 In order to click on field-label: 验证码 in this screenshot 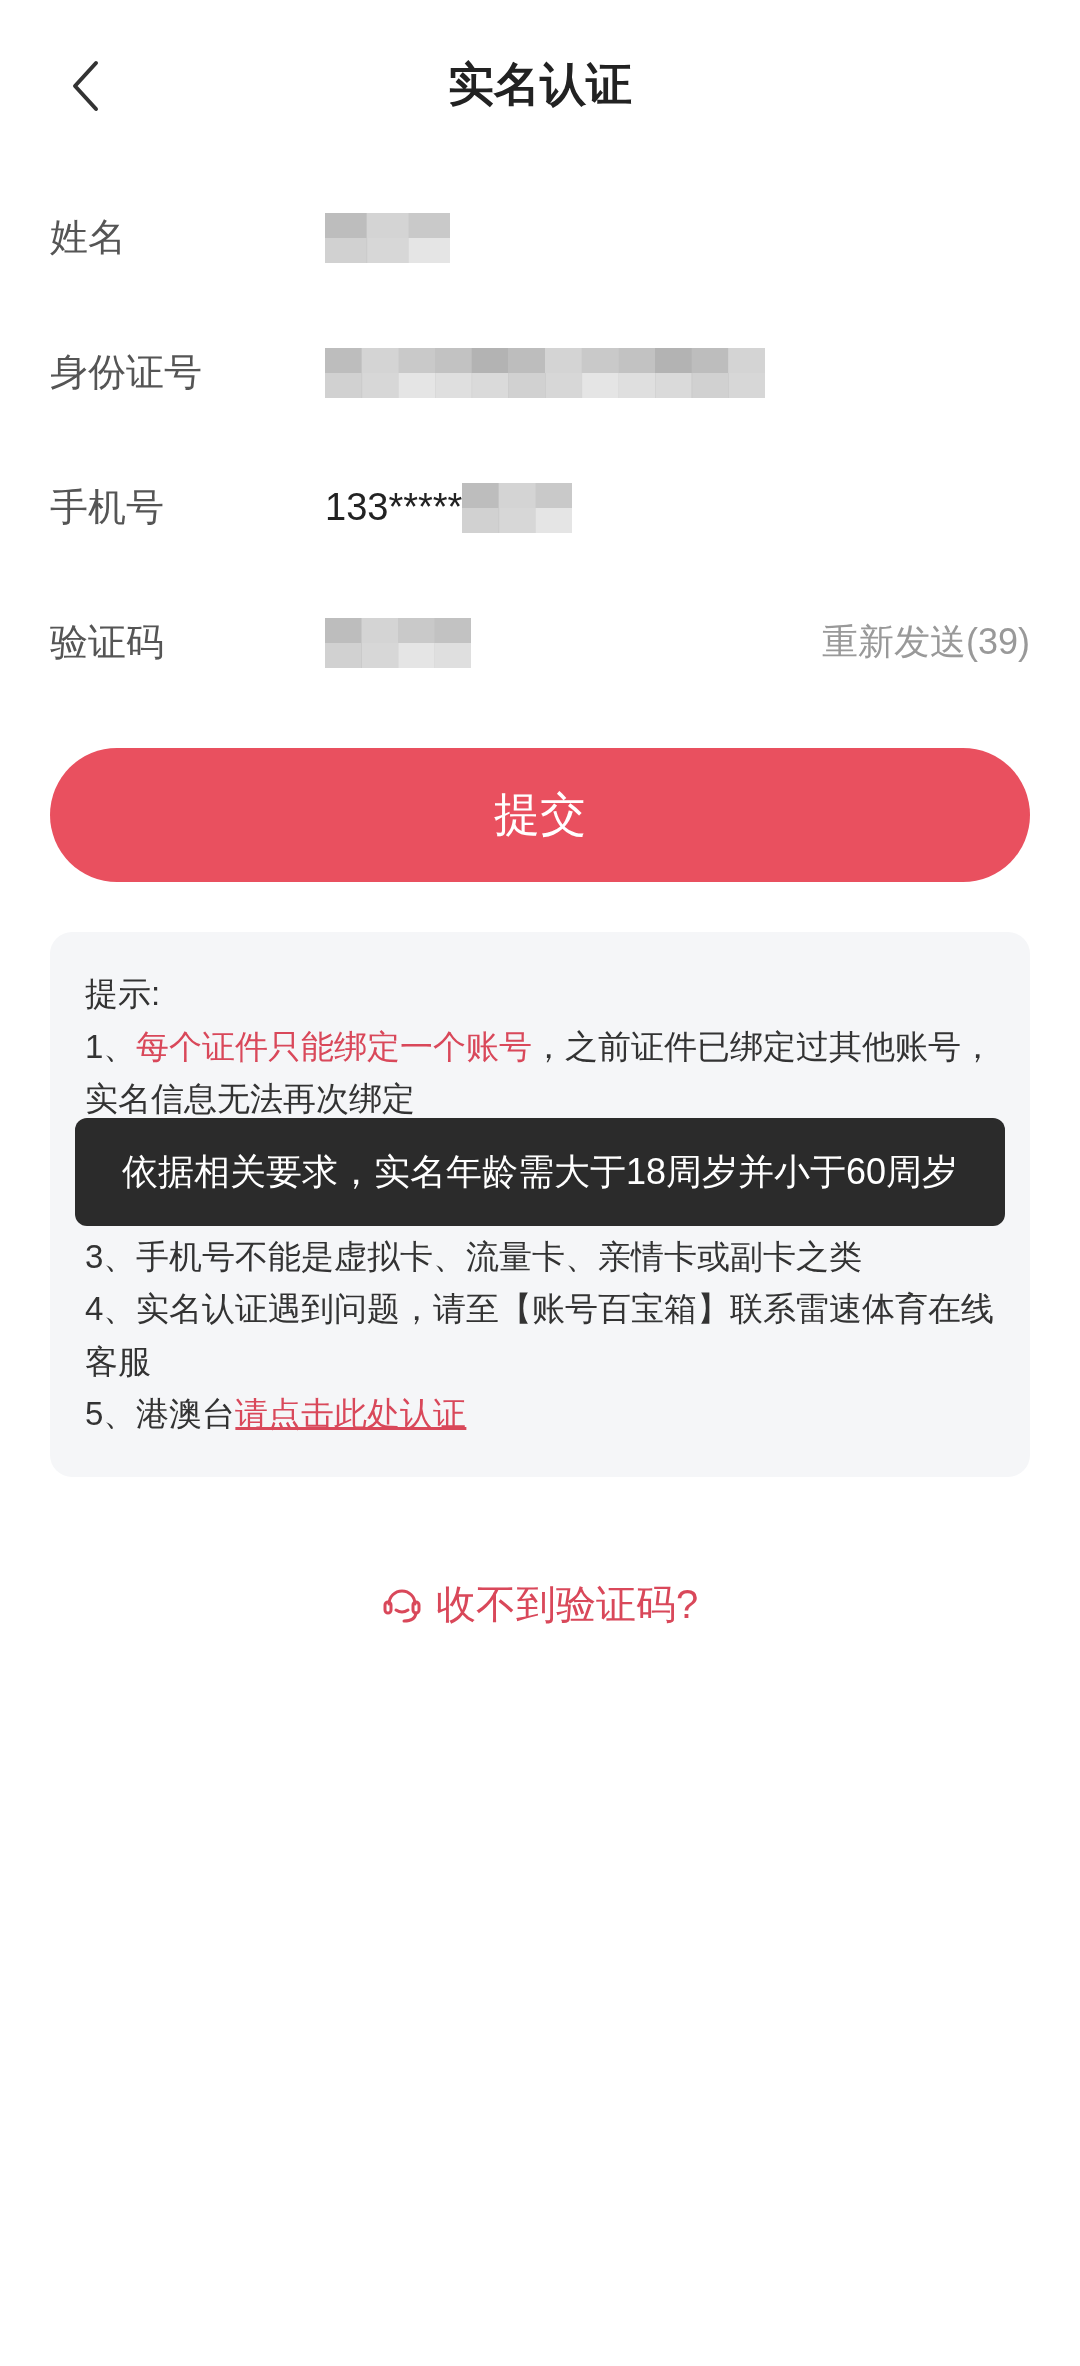, I will do `click(107, 642)`.